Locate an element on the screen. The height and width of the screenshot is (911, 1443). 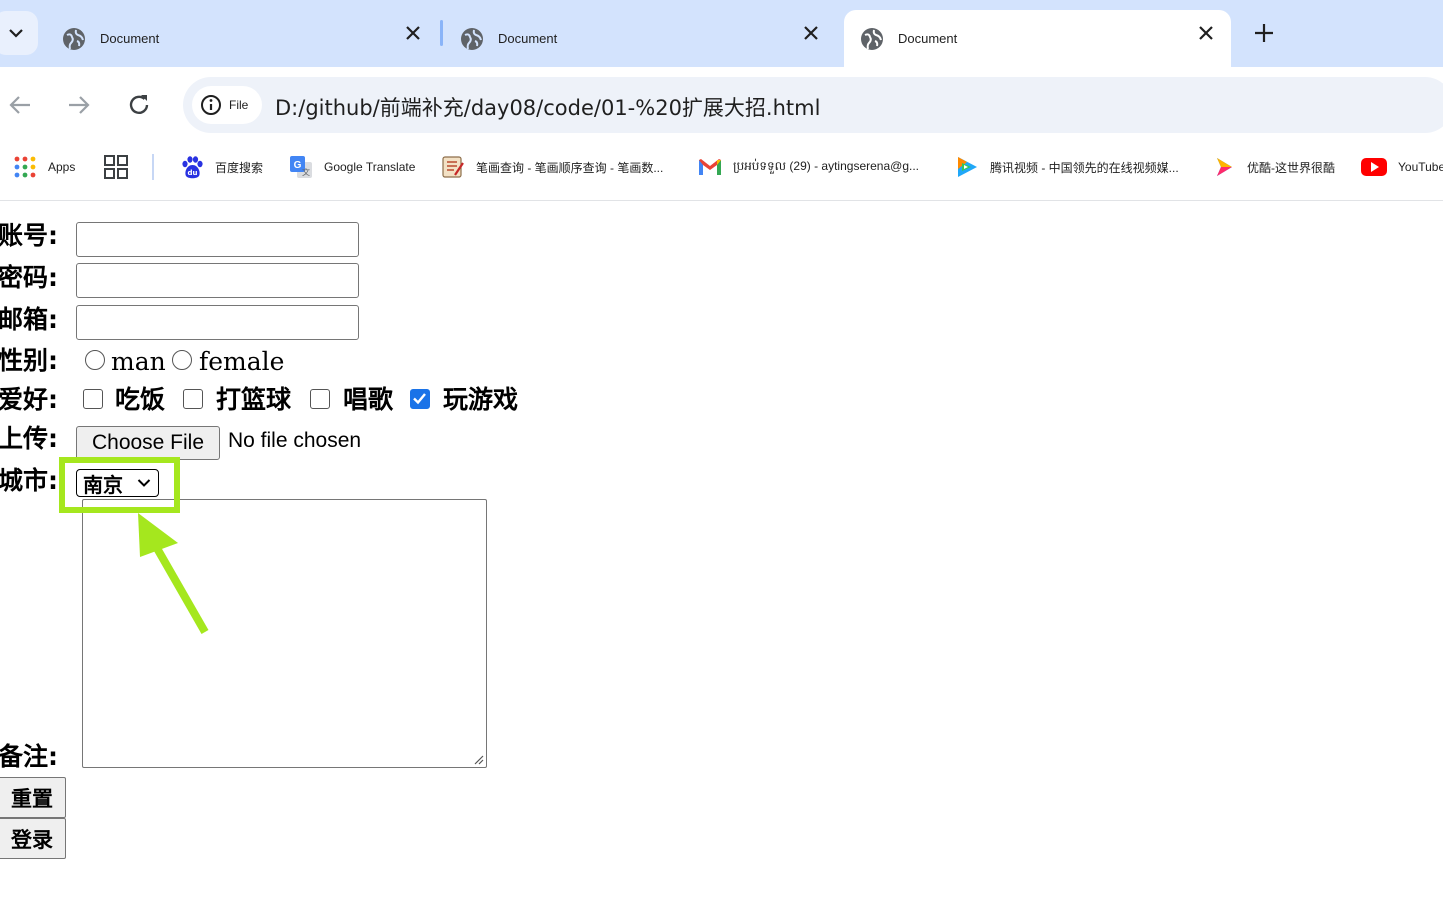
tab-document-1: Document is located at coordinates (240, 38).